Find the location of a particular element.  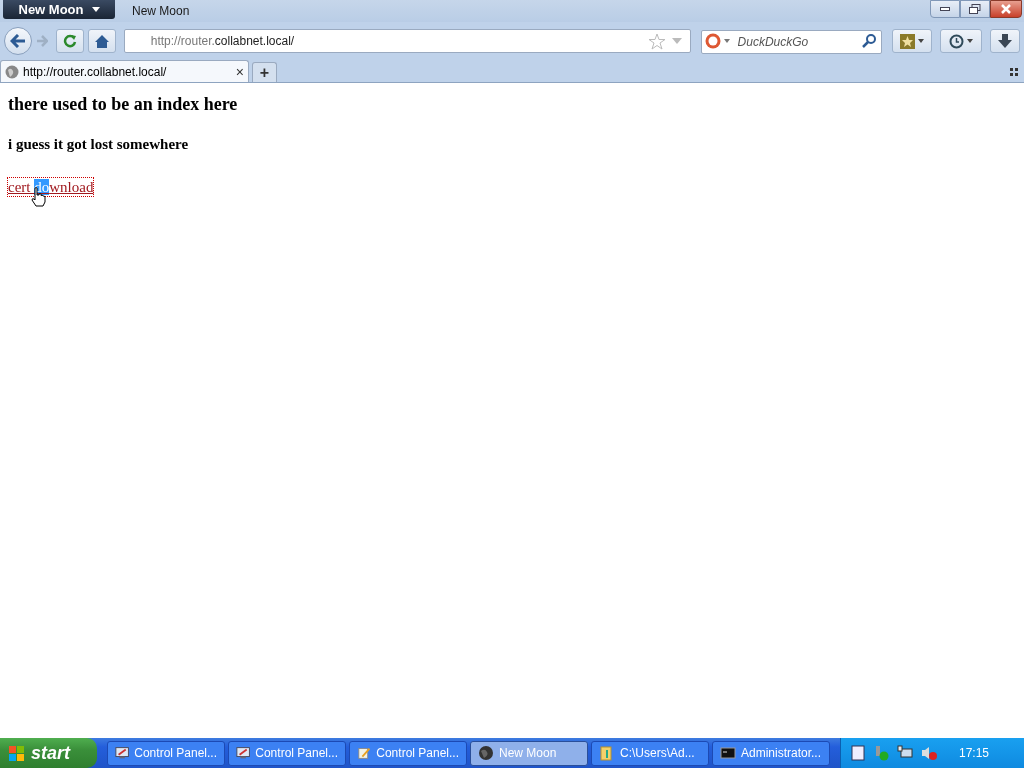

bookmarks-button is located at coordinates (912, 41).